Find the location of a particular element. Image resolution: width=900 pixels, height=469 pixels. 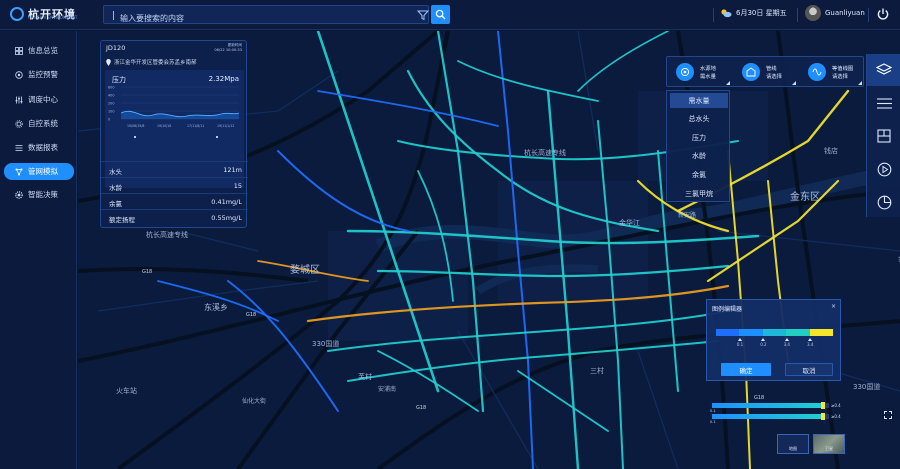

sidebar-item-3: 调度中心 is located at coordinates (39, 99).